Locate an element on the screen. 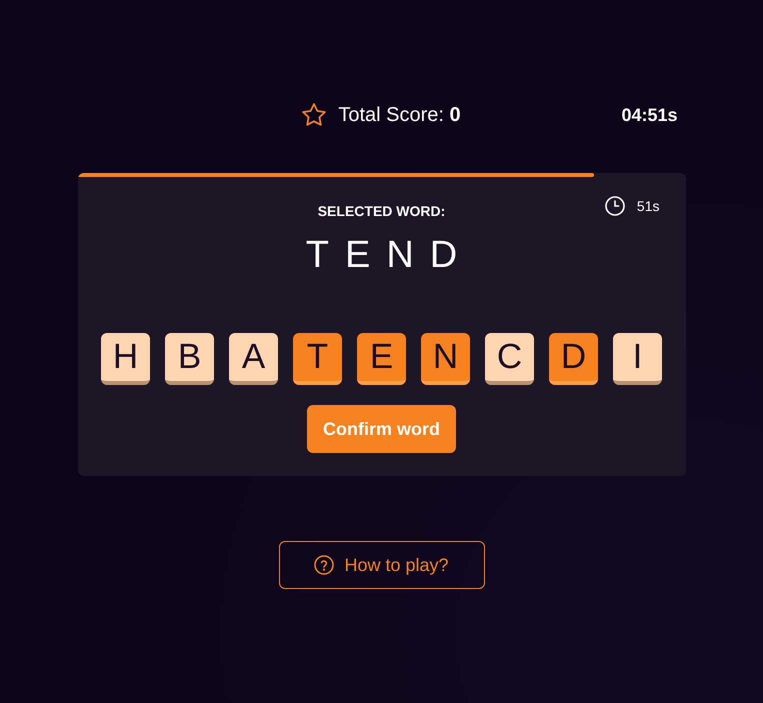 This screenshot has height=703, width=763. letter-tile: D is located at coordinates (573, 359).